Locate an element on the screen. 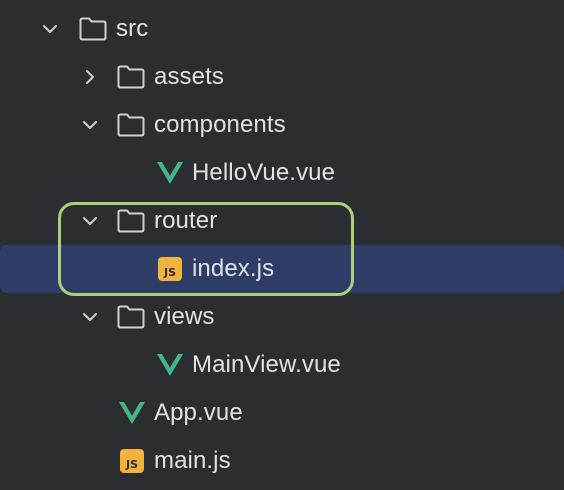 This screenshot has width=564, height=490. tree-item-components: components is located at coordinates (282, 125).